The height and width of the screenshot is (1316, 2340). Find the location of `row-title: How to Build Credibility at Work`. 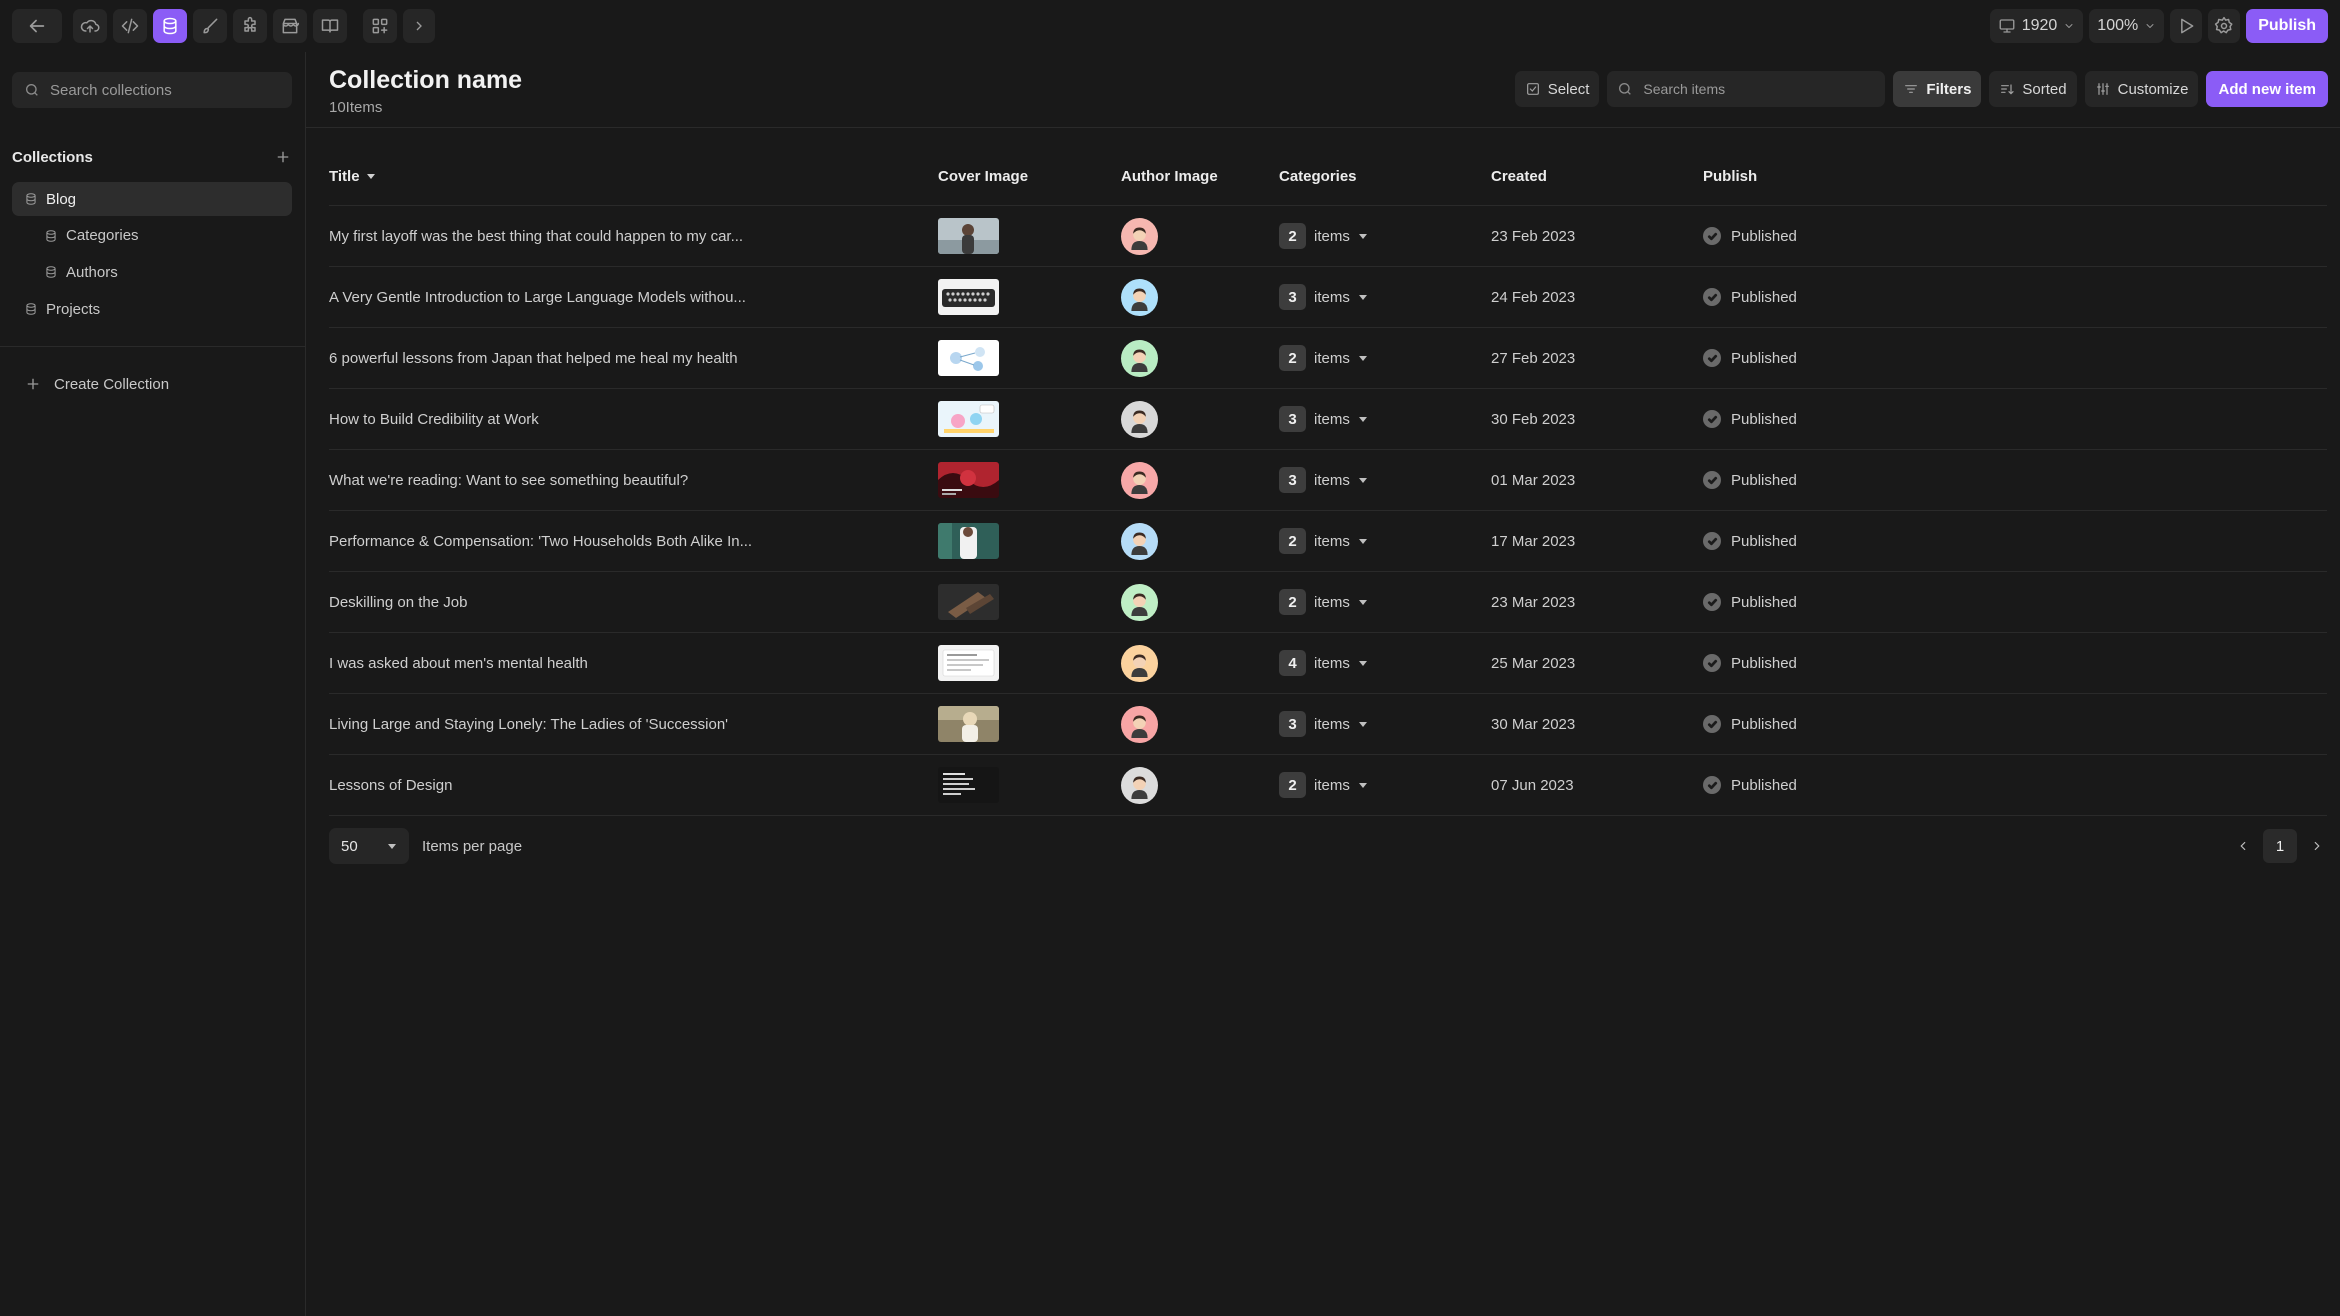

row-title: How to Build Credibility at Work is located at coordinates (619, 419).